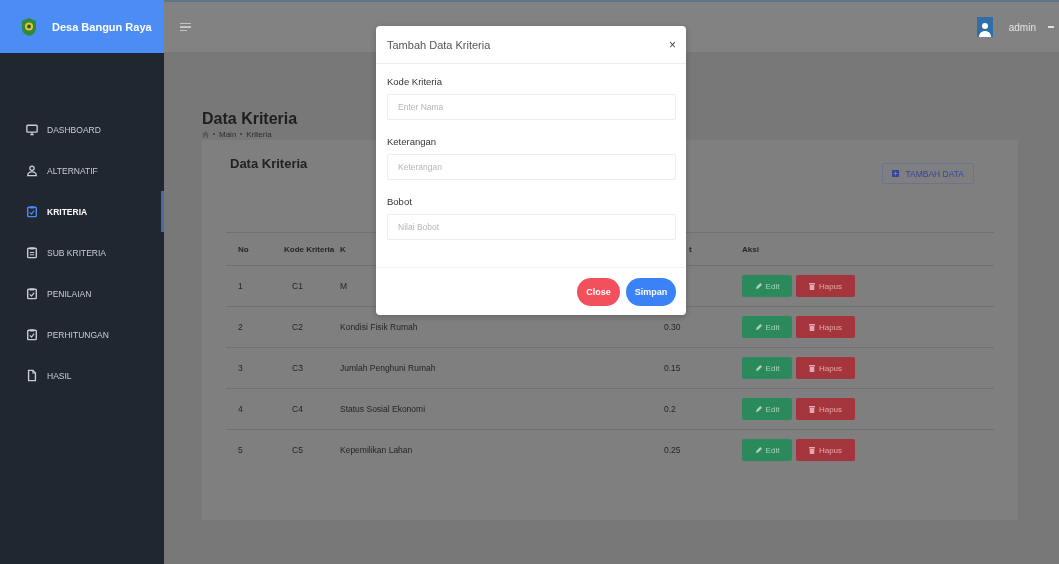 Image resolution: width=1059 pixels, height=564 pixels. I want to click on table-cell-text: 3, so click(240, 368).